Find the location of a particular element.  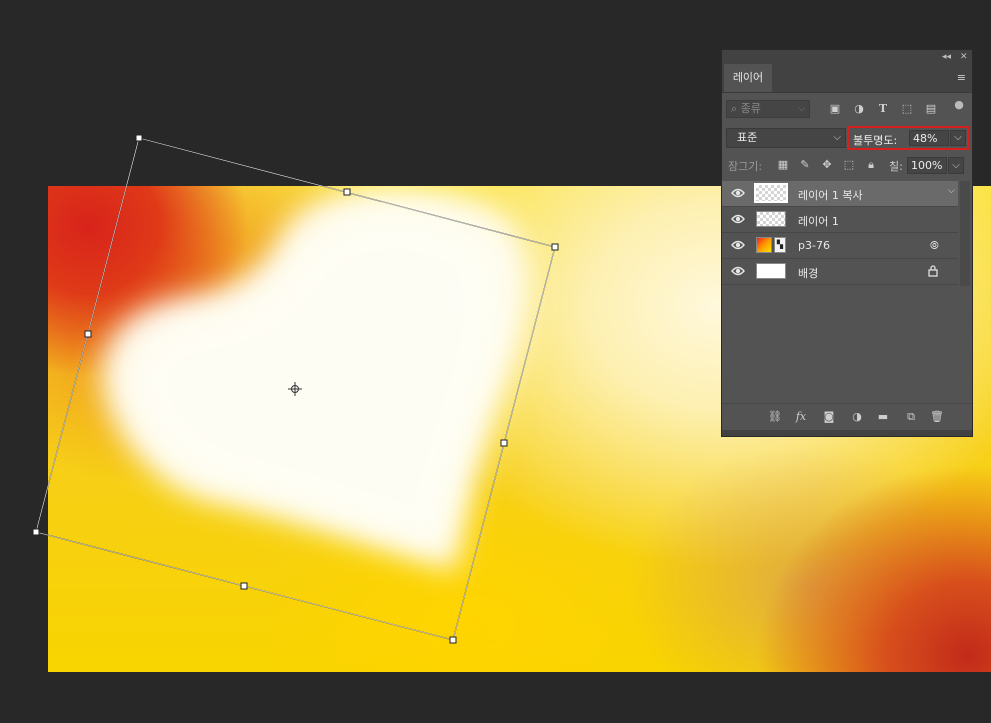

panel-tab-row: 레이어 ≡ is located at coordinates (847, 78).